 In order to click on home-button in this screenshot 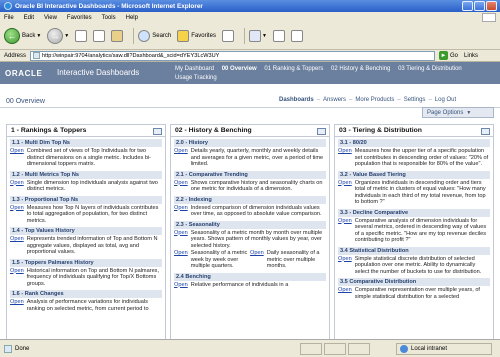, I will do `click(117, 36)`.